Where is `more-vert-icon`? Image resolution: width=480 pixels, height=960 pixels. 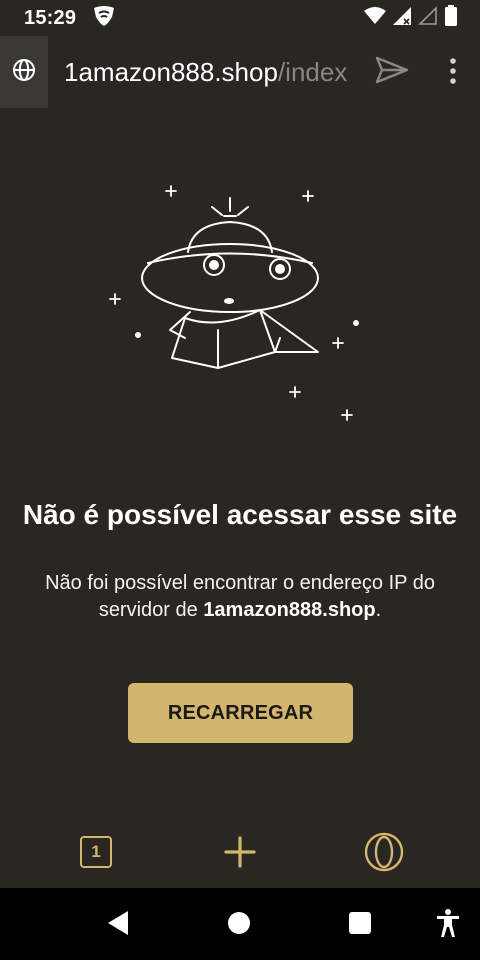 more-vert-icon is located at coordinates (453, 73).